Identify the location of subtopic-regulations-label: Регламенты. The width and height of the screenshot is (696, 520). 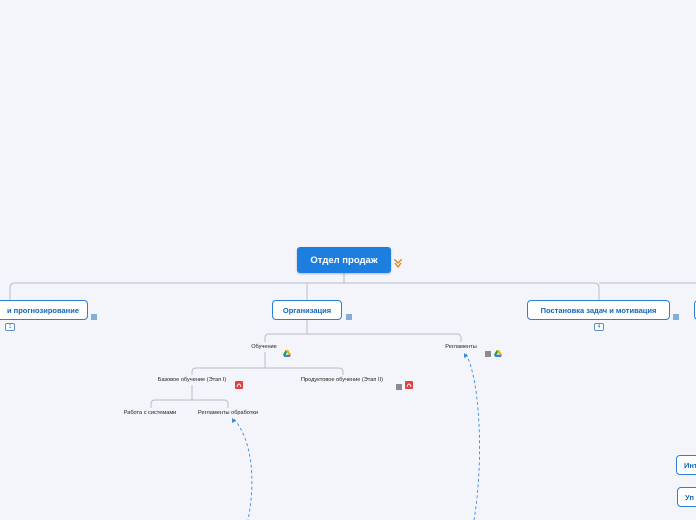
(461, 347).